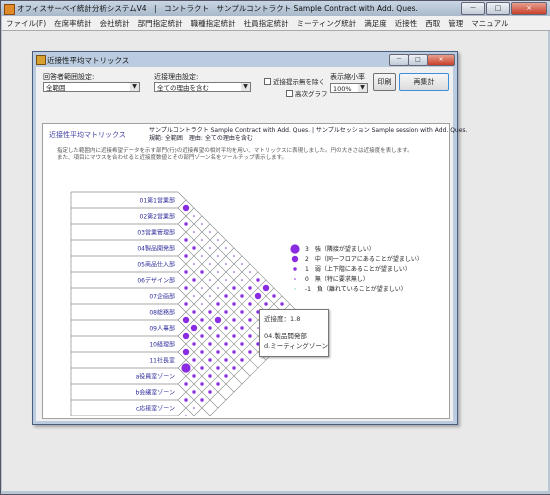  What do you see at coordinates (432, 23) in the screenshot?
I see `menu-west: 西取` at bounding box center [432, 23].